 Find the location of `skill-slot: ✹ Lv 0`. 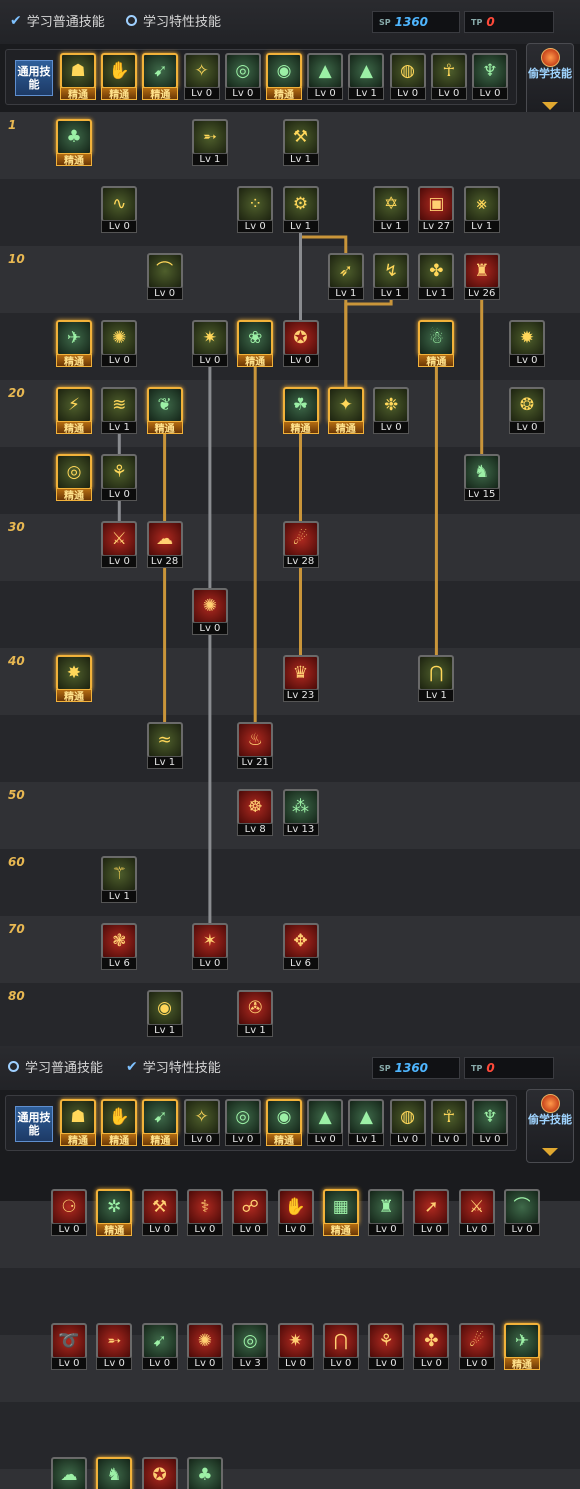

skill-slot: ✹ Lv 0 is located at coordinates (527, 344).